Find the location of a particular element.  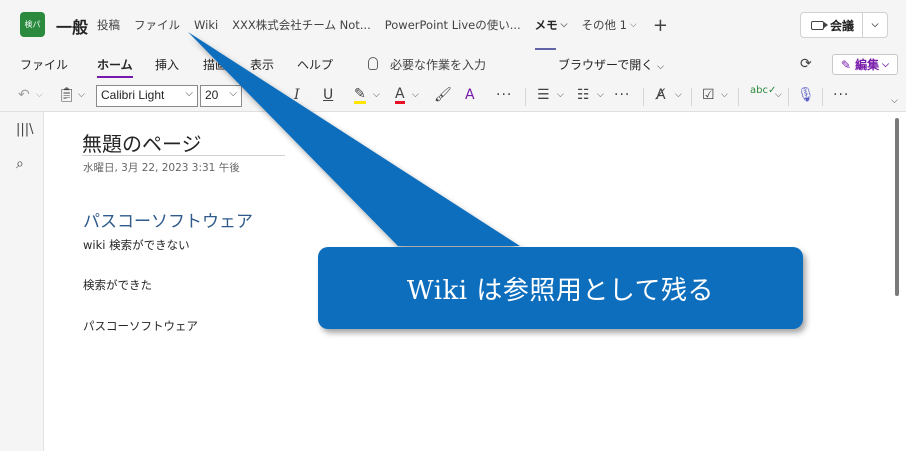

callout-text: Wiki は参照用として残る is located at coordinates (560, 290).